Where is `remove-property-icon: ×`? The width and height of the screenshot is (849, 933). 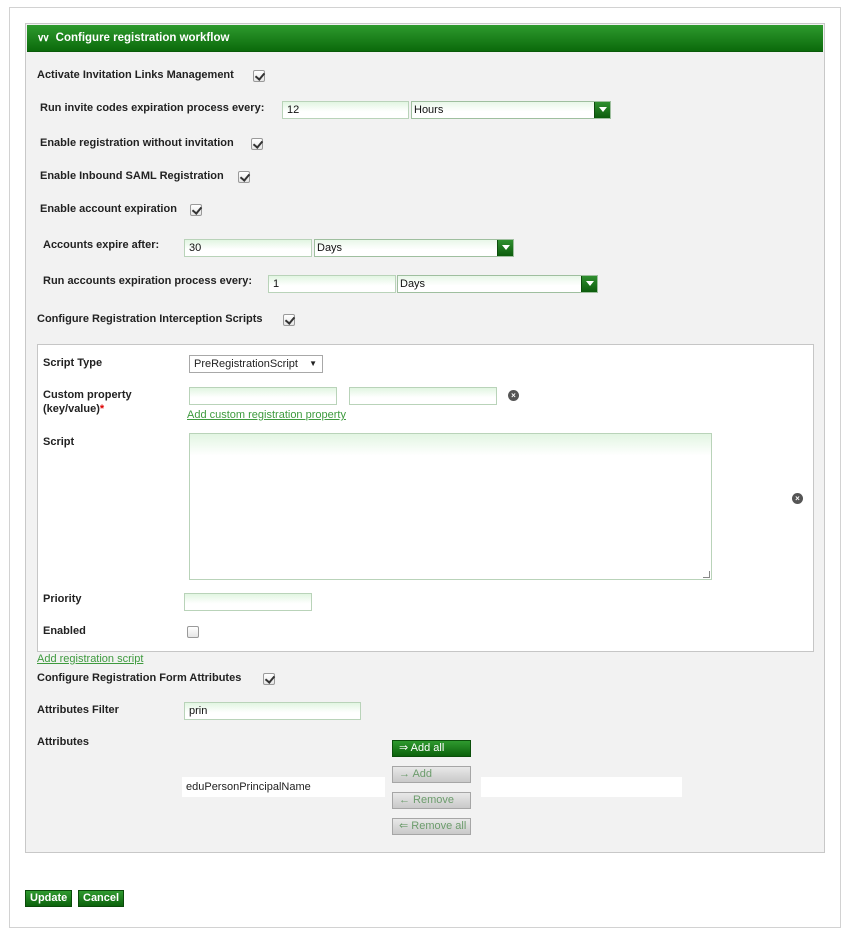 remove-property-icon: × is located at coordinates (513, 395).